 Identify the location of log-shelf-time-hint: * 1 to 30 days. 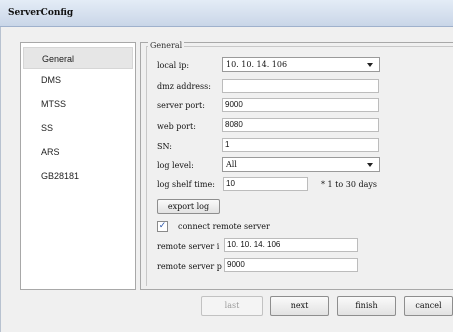
(349, 184).